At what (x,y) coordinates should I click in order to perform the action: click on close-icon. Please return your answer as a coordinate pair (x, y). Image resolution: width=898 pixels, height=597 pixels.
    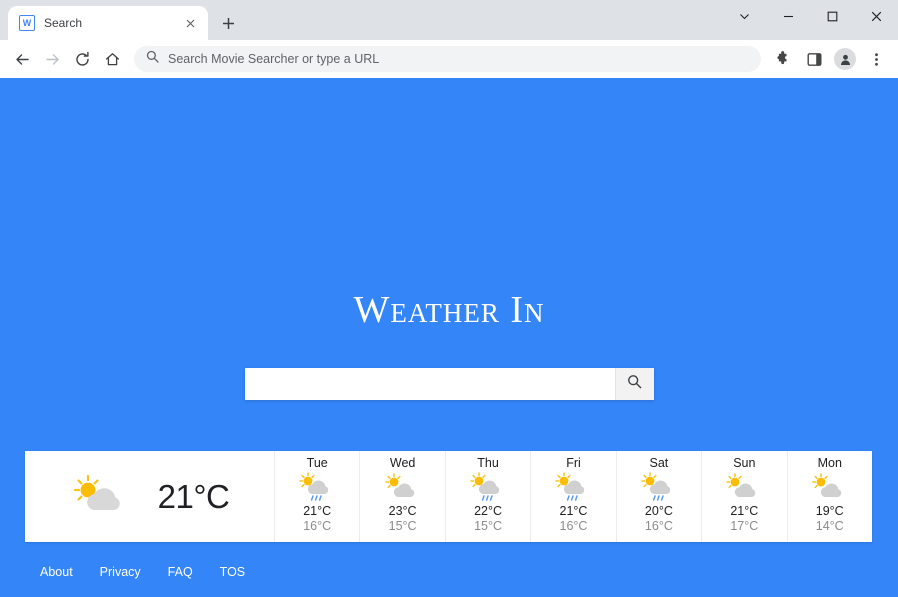
    Looking at the image, I should click on (876, 16).